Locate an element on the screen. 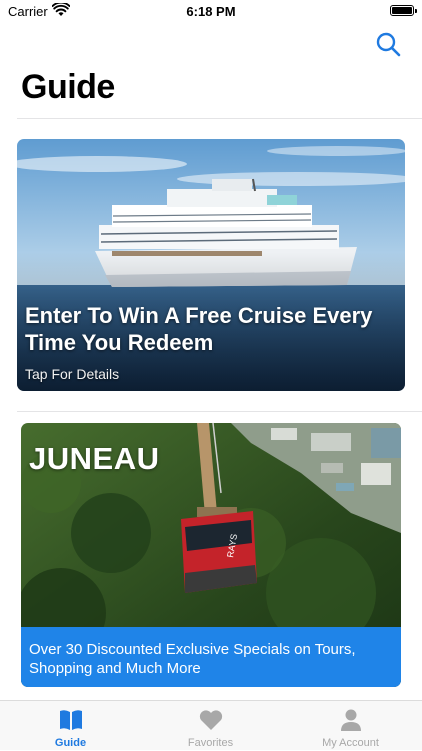 Image resolution: width=422 pixels, height=751 pixels. tab-guide: Guide is located at coordinates (70, 726).